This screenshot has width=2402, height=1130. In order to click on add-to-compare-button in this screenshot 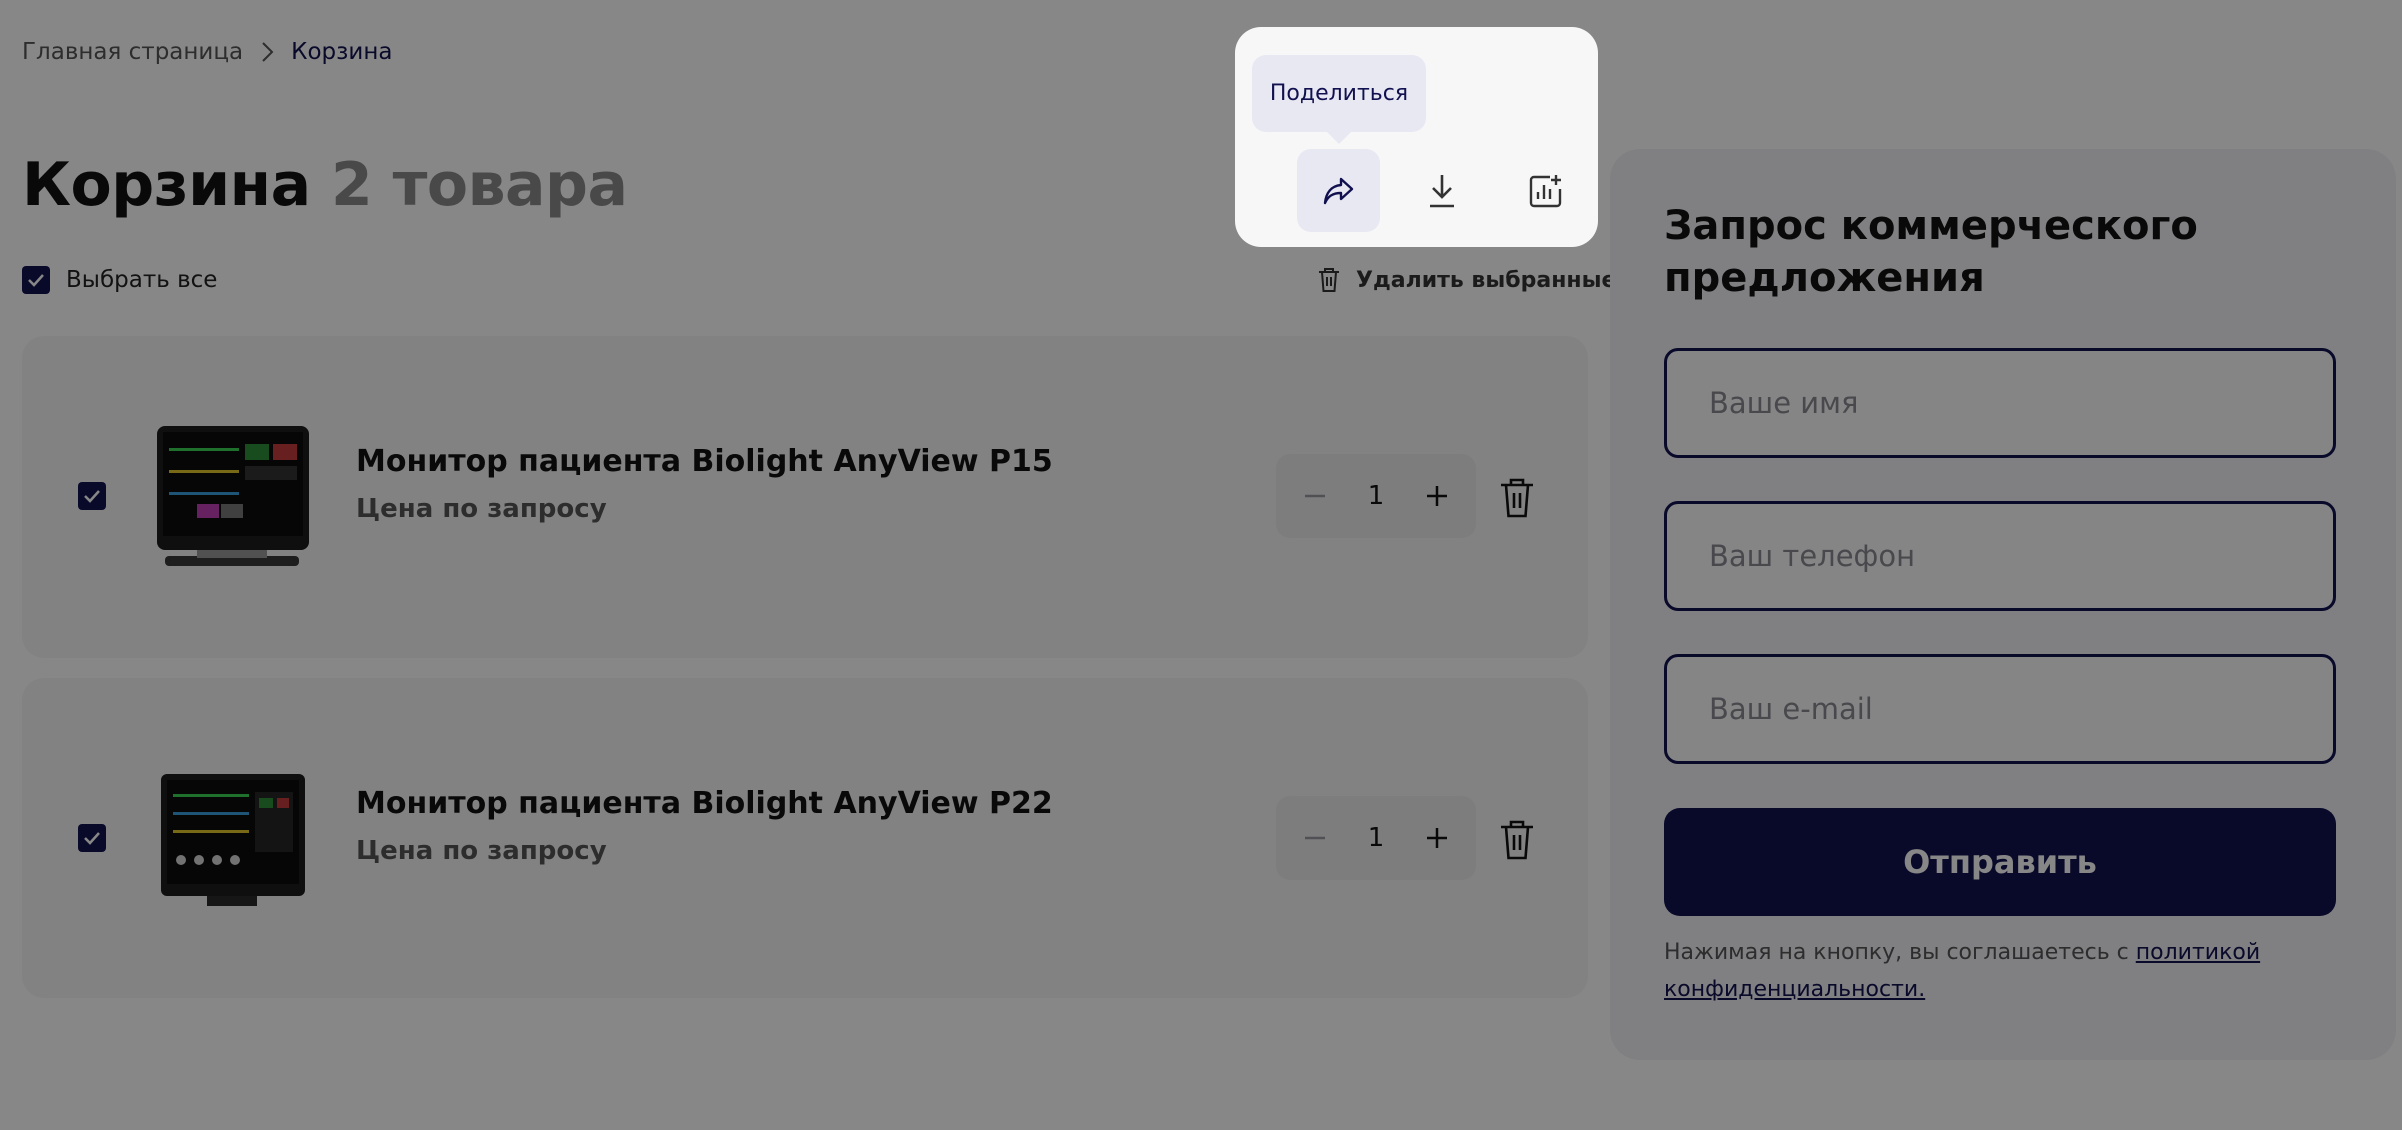, I will do `click(1545, 190)`.